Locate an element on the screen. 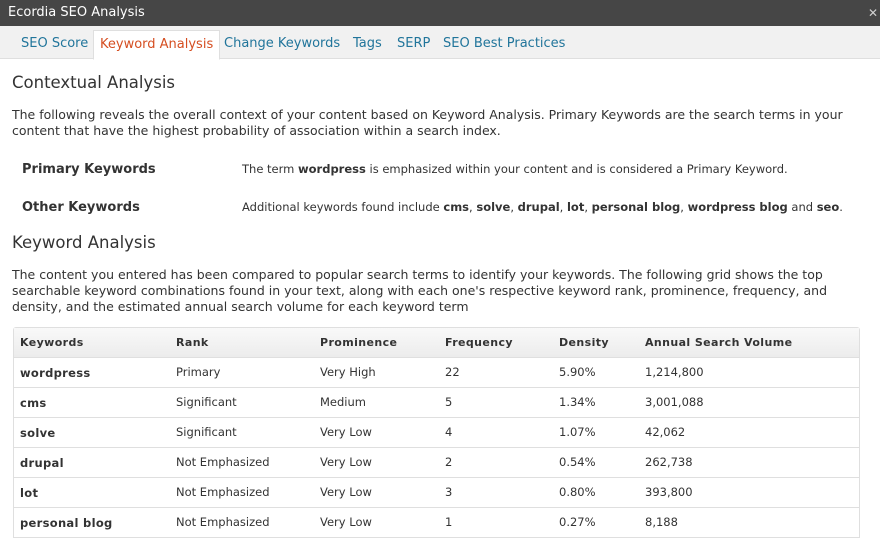  keyword-cell: solve is located at coordinates (38, 433).